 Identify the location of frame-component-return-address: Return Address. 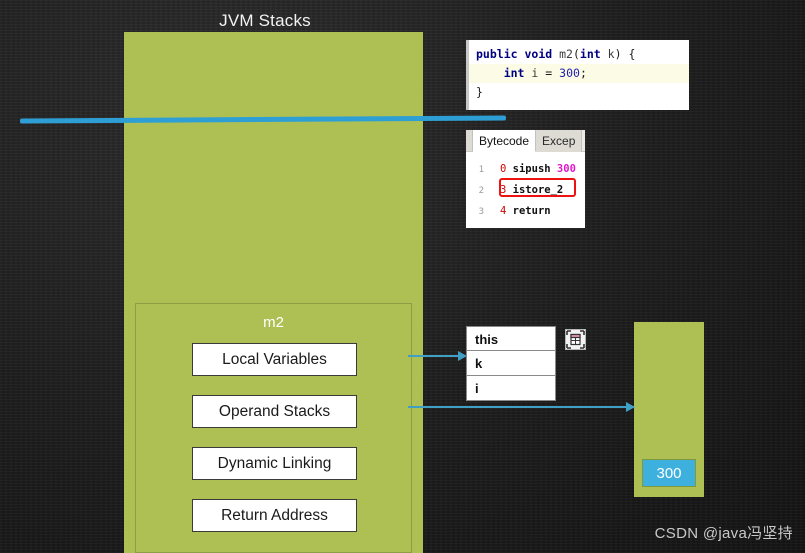
(274, 515).